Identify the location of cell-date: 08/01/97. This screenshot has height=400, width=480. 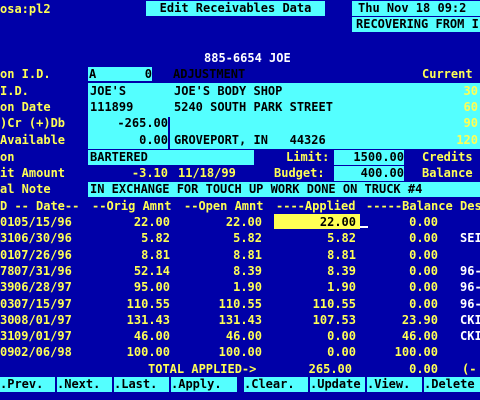
(43, 319).